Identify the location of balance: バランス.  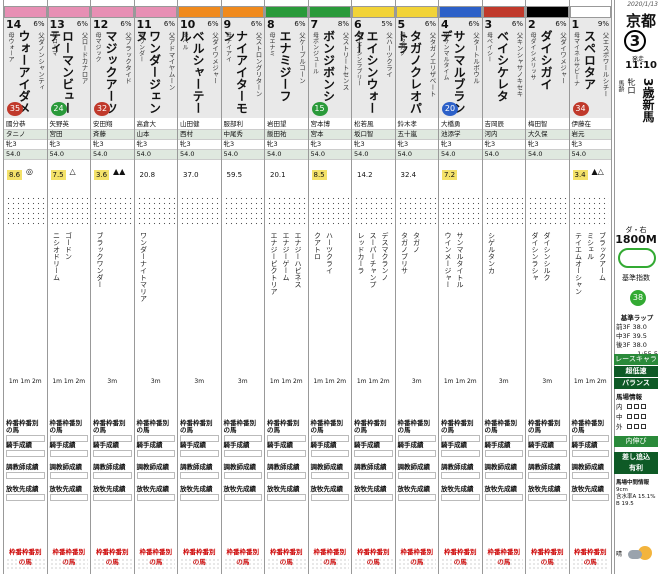
(636, 383).